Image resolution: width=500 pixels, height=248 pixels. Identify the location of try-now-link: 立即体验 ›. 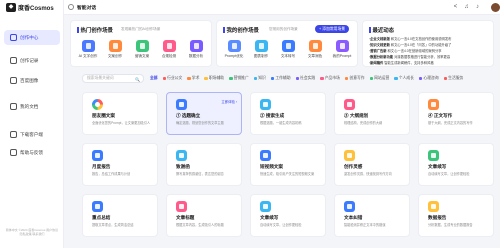
(229, 101).